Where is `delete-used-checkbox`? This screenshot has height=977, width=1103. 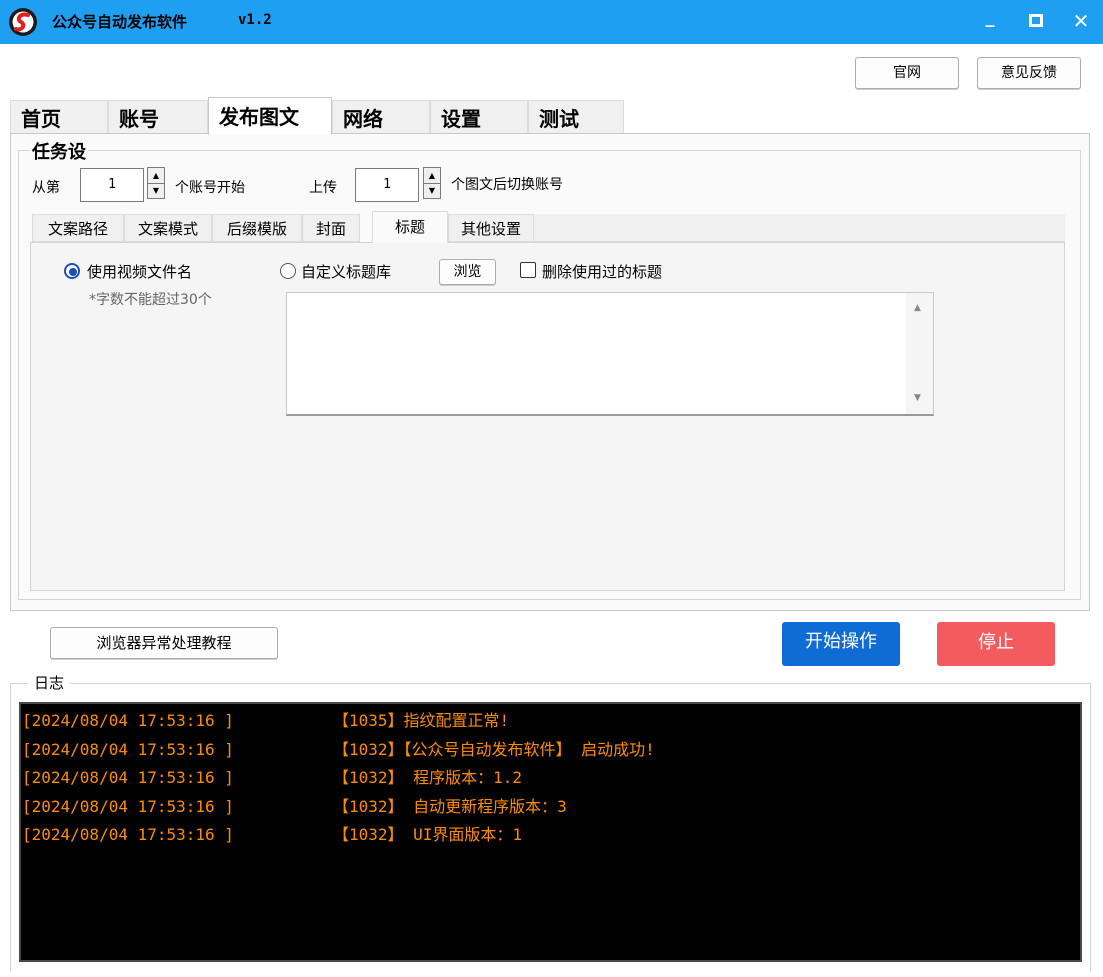
delete-used-checkbox is located at coordinates (528, 270).